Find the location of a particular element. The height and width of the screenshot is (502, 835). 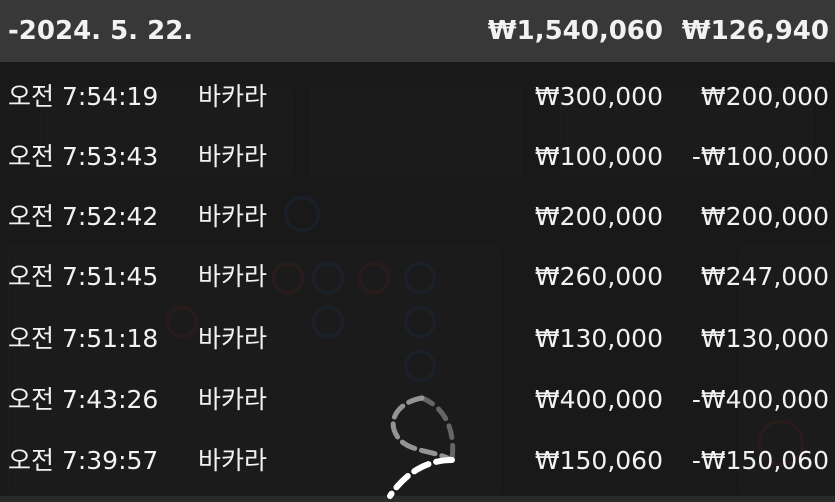

history-row: 오전 7:53:43 바카라 ₩100,000 -₩100,000 is located at coordinates (417, 157).